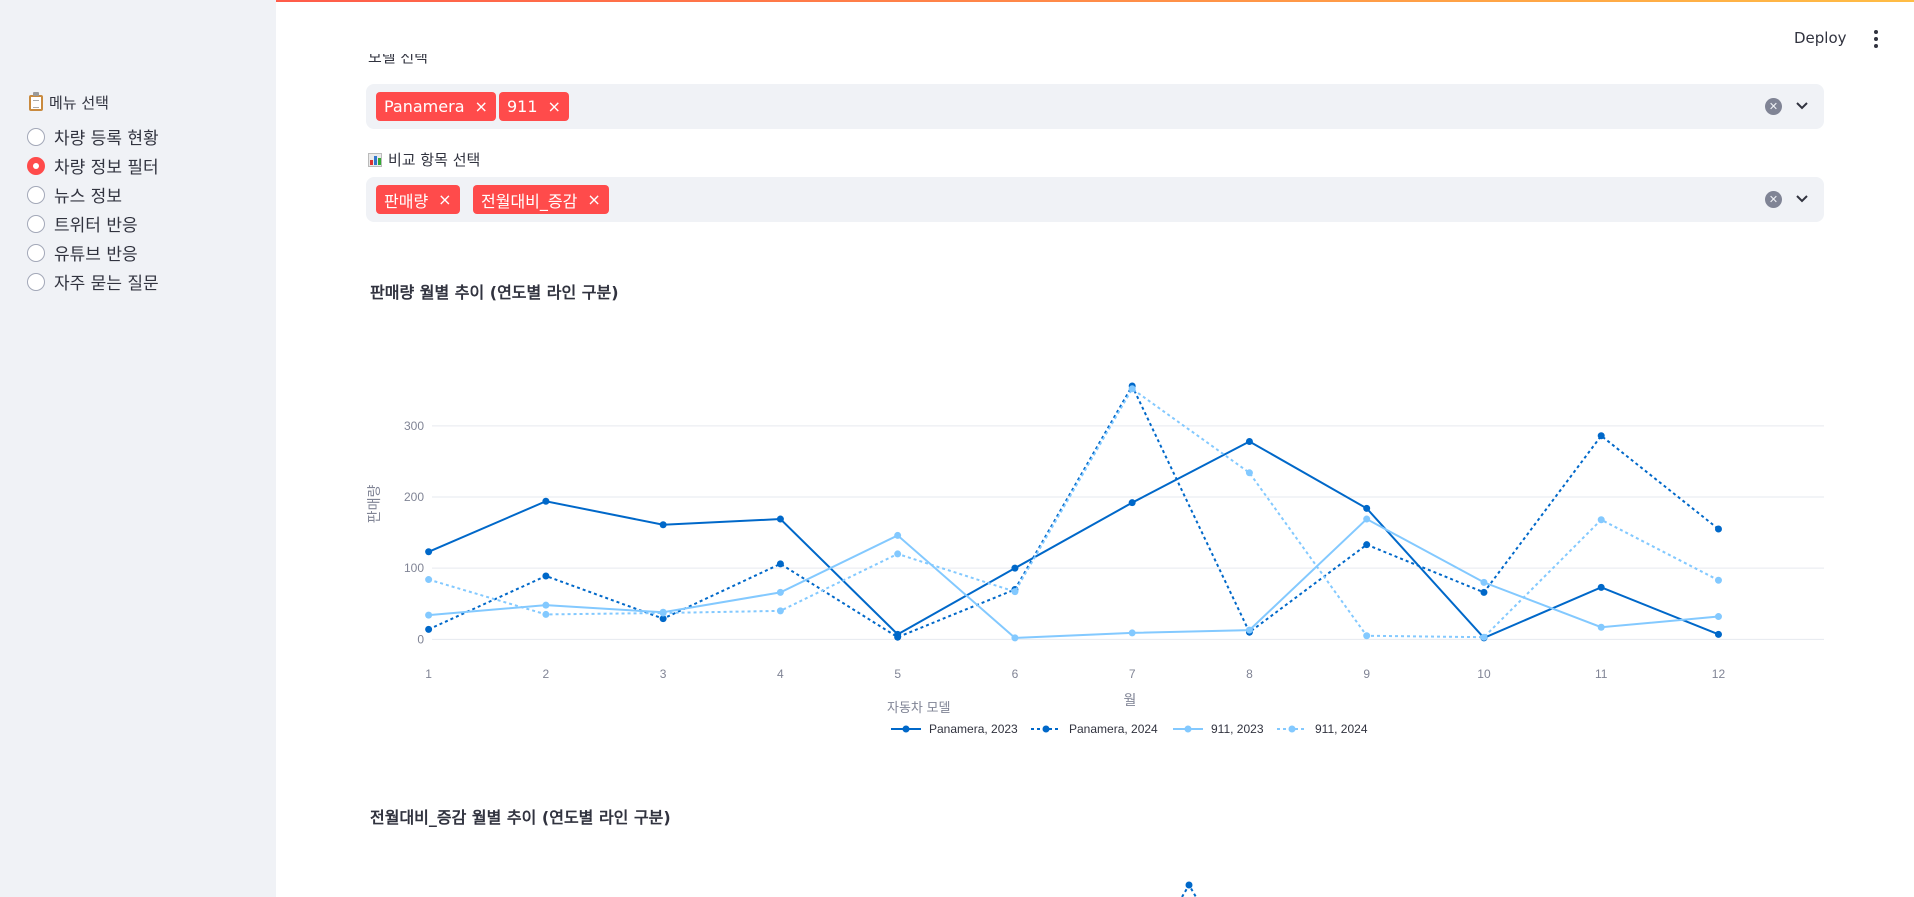 This screenshot has height=897, width=1914. What do you see at coordinates (374, 504) in the screenshot?
I see `y-axis-title: 판매량` at bounding box center [374, 504].